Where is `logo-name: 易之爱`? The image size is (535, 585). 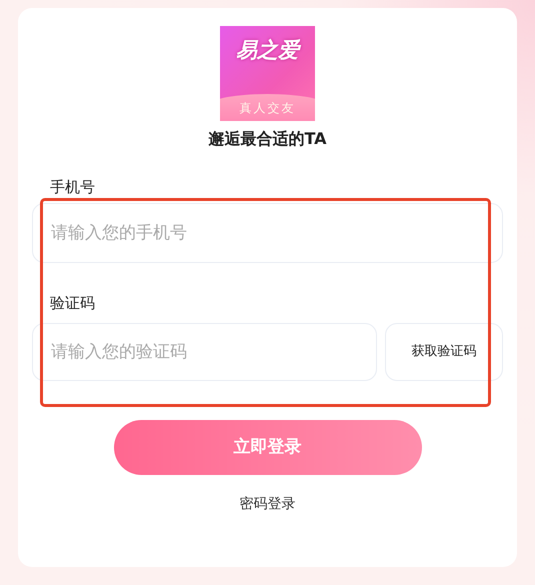
logo-name: 易之爱 is located at coordinates (267, 50).